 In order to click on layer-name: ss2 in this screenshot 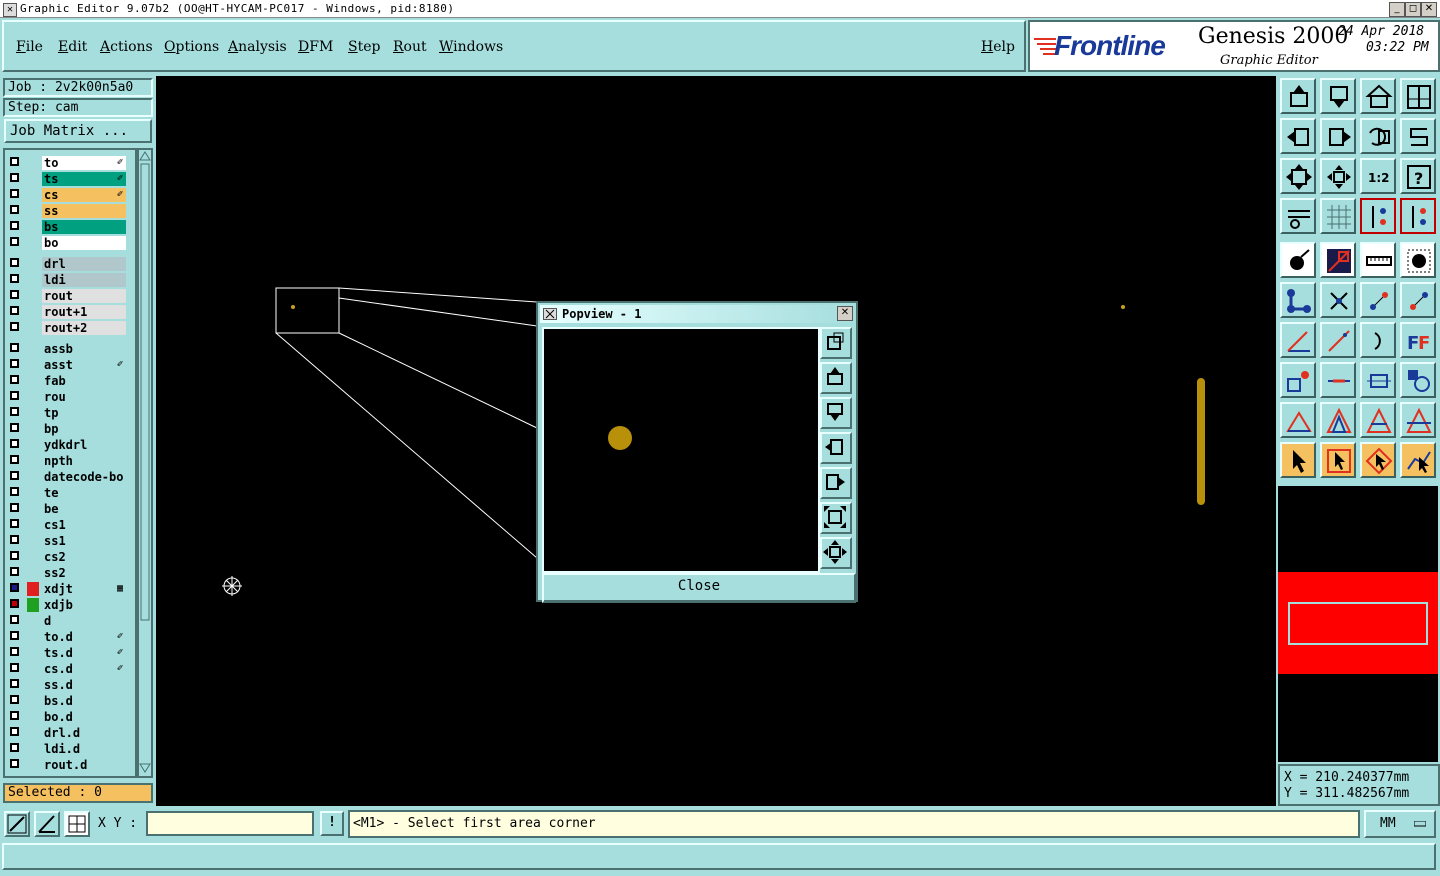, I will do `click(84, 573)`.